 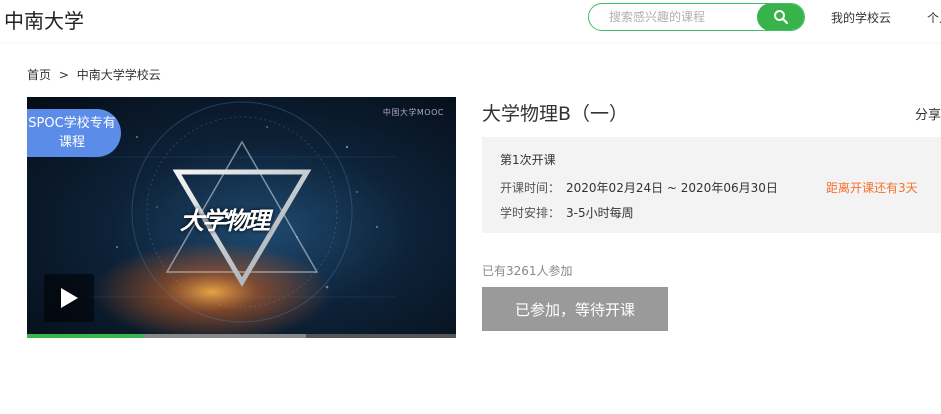 What do you see at coordinates (934, 17) in the screenshot?
I see `nav-personal: 个人` at bounding box center [934, 17].